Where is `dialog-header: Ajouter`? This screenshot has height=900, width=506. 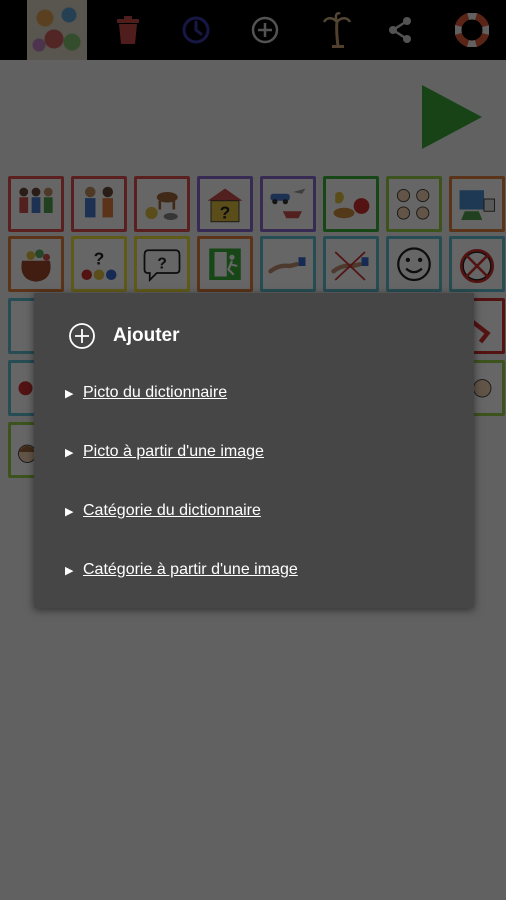 dialog-header: Ajouter is located at coordinates (124, 336).